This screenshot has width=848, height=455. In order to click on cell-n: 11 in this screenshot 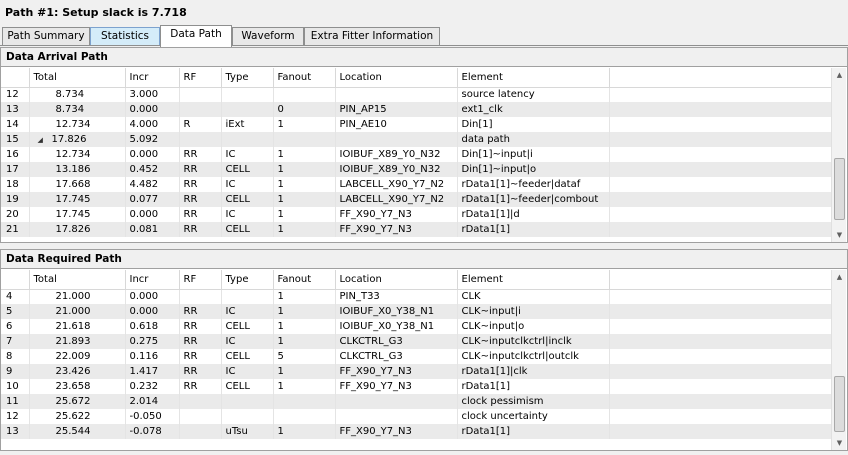, I will do `click(15, 401)`.